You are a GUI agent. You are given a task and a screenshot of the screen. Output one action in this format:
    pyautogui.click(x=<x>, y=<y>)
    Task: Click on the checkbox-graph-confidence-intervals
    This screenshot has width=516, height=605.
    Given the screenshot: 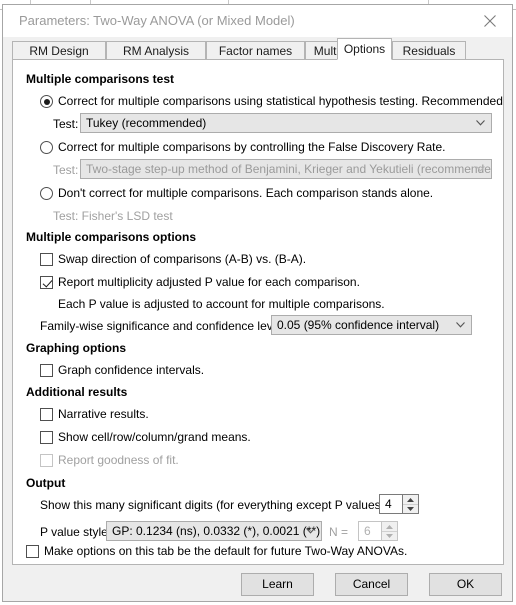 What is the action you would take?
    pyautogui.click(x=46, y=370)
    